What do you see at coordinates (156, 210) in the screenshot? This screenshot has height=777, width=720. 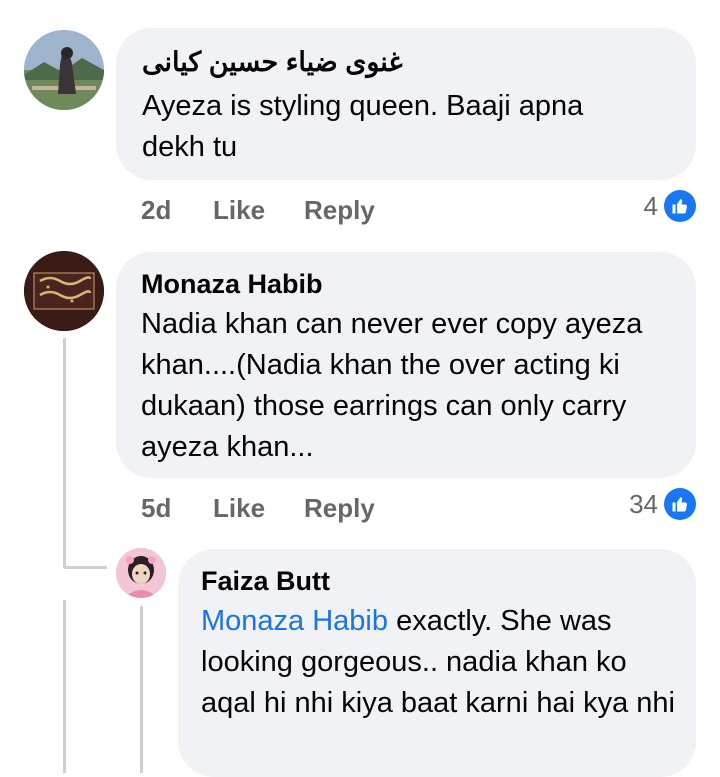 I see `comment-time: 2d` at bounding box center [156, 210].